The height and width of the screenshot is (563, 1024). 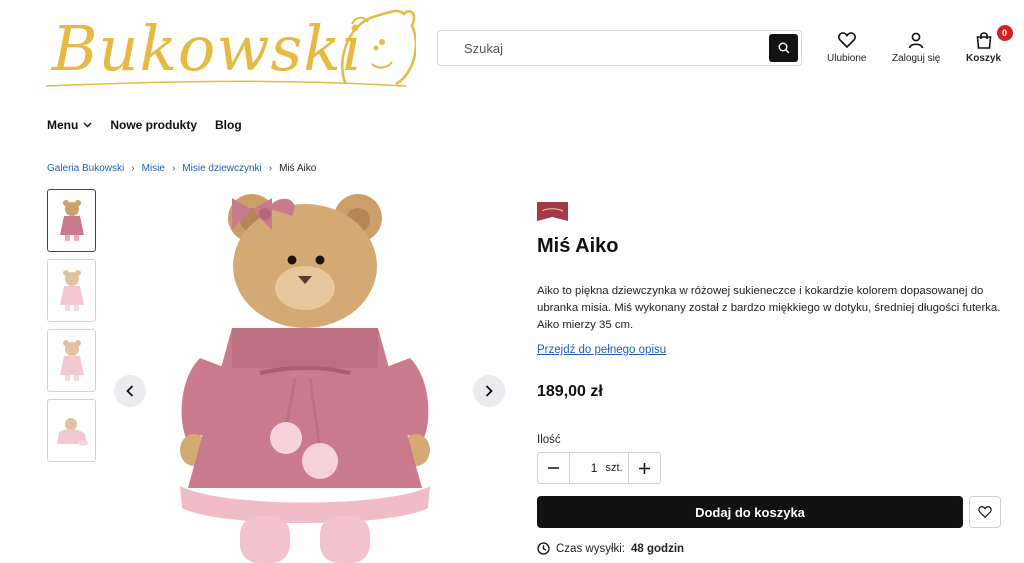 What do you see at coordinates (984, 58) in the screenshot?
I see `cart-label: Koszyk` at bounding box center [984, 58].